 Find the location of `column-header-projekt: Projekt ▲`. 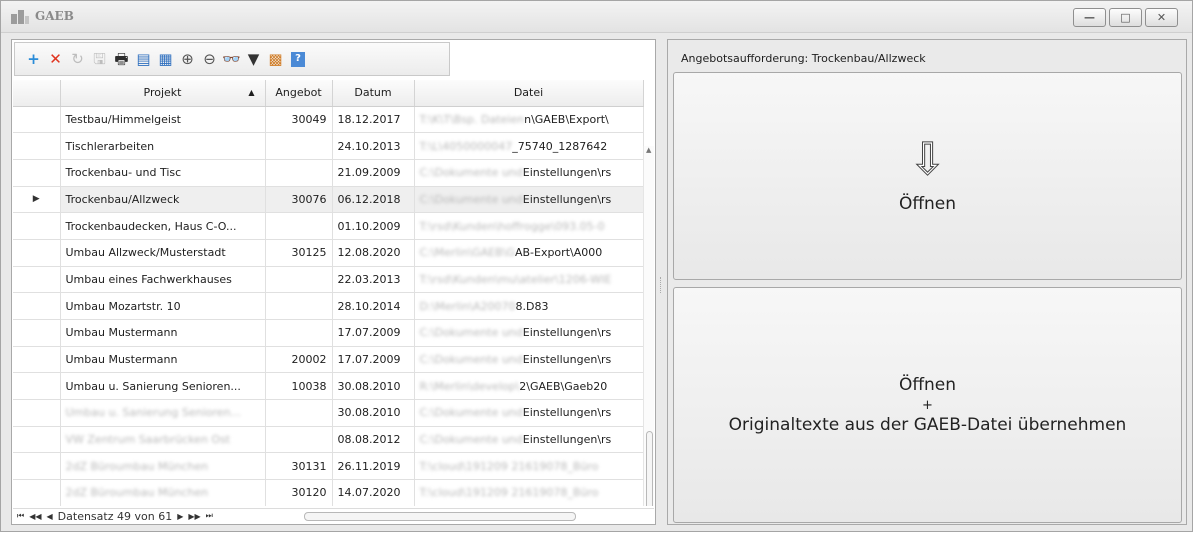

column-header-projekt: Projekt ▲ is located at coordinates (163, 93).